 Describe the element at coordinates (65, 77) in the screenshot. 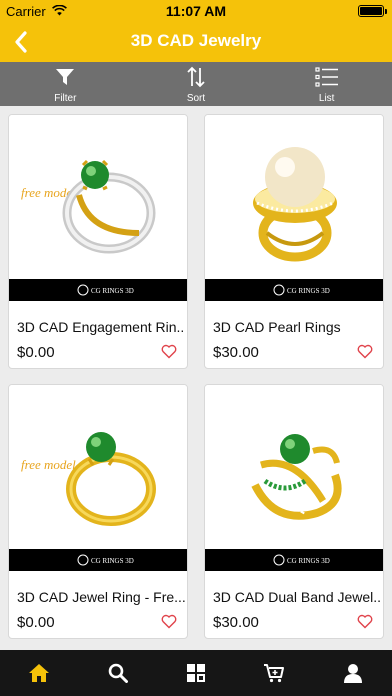

I see `filter-icon` at that location.